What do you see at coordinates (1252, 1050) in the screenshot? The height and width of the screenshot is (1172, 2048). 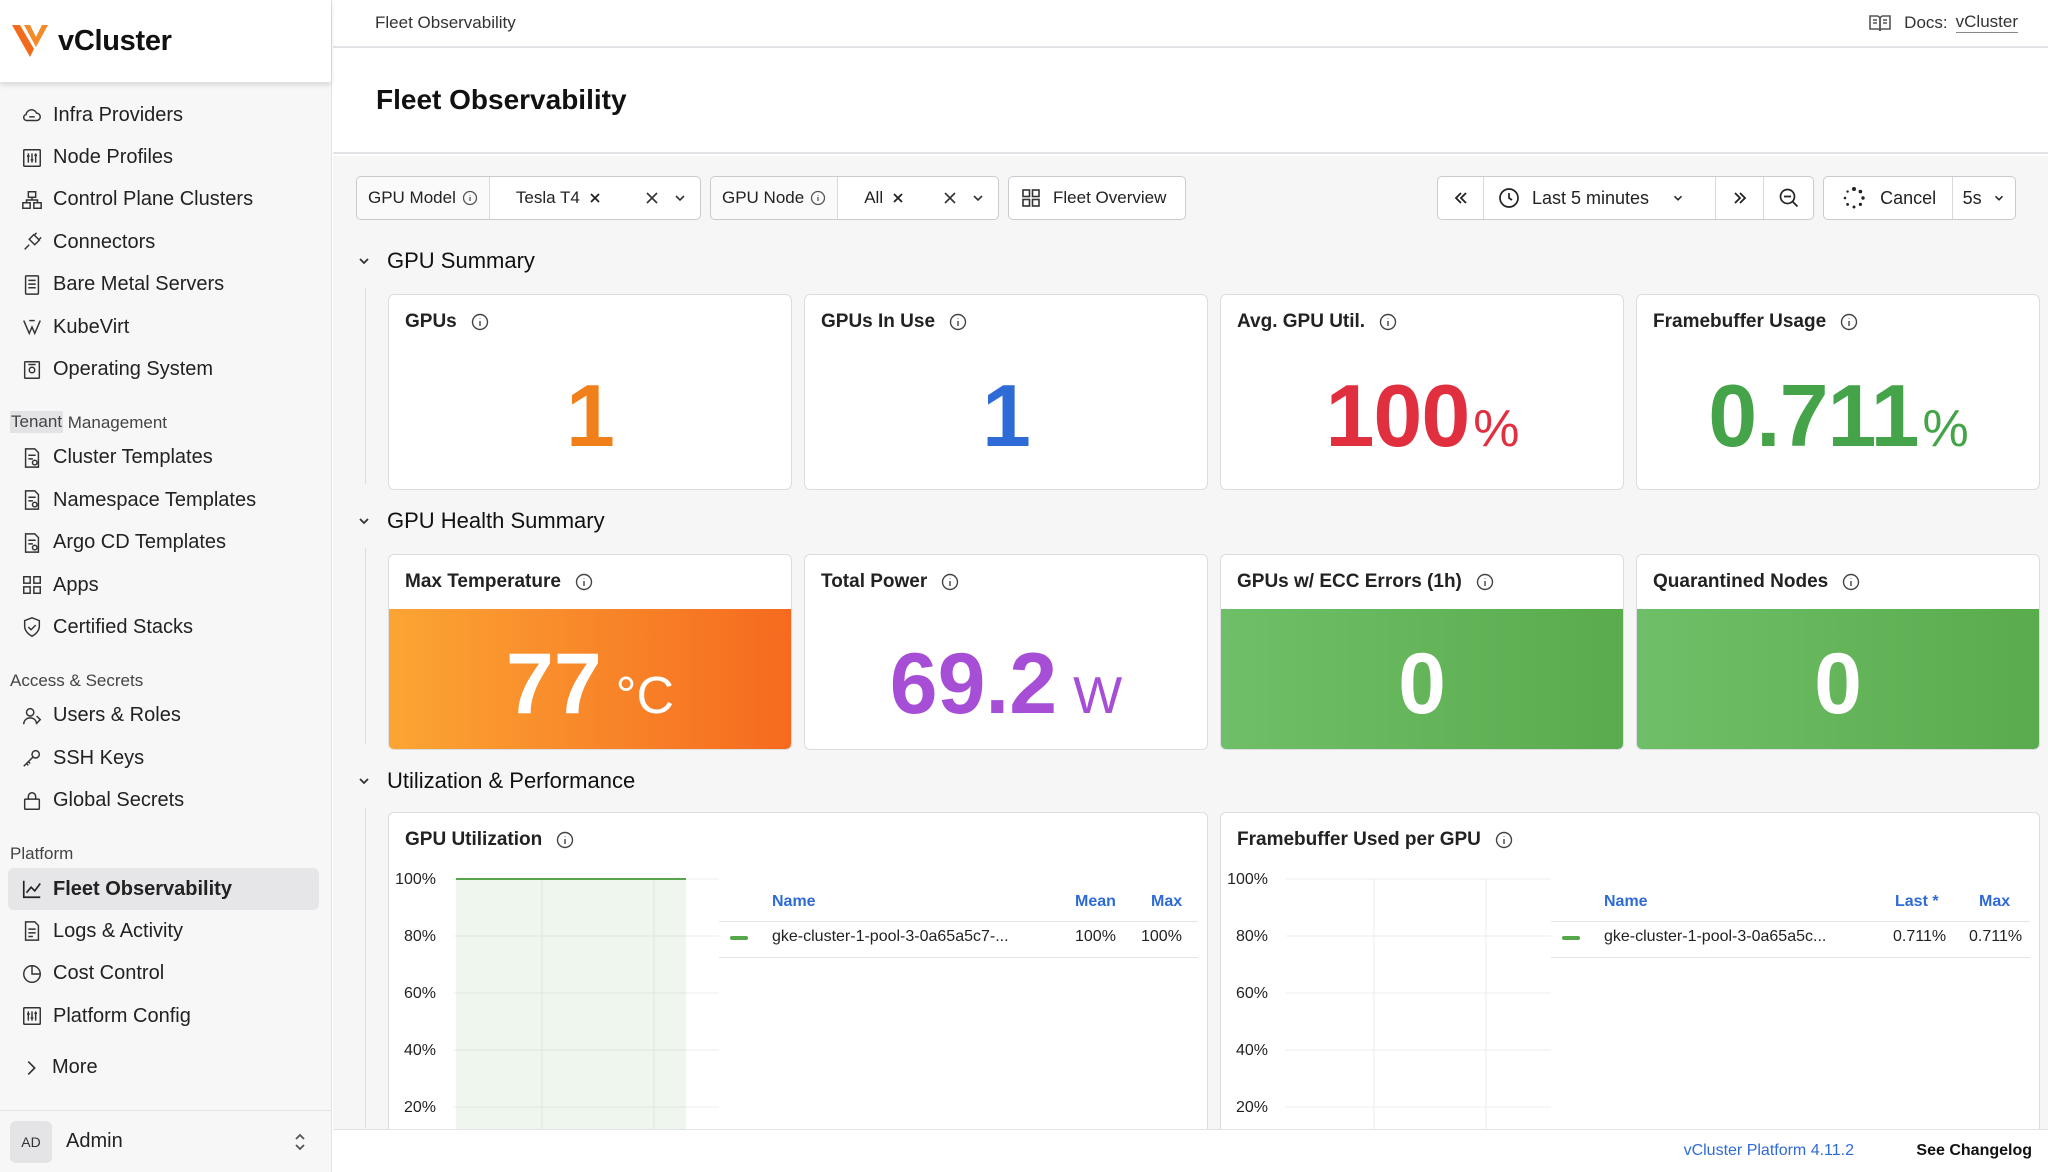 I see `y-tick-label: 40%` at bounding box center [1252, 1050].